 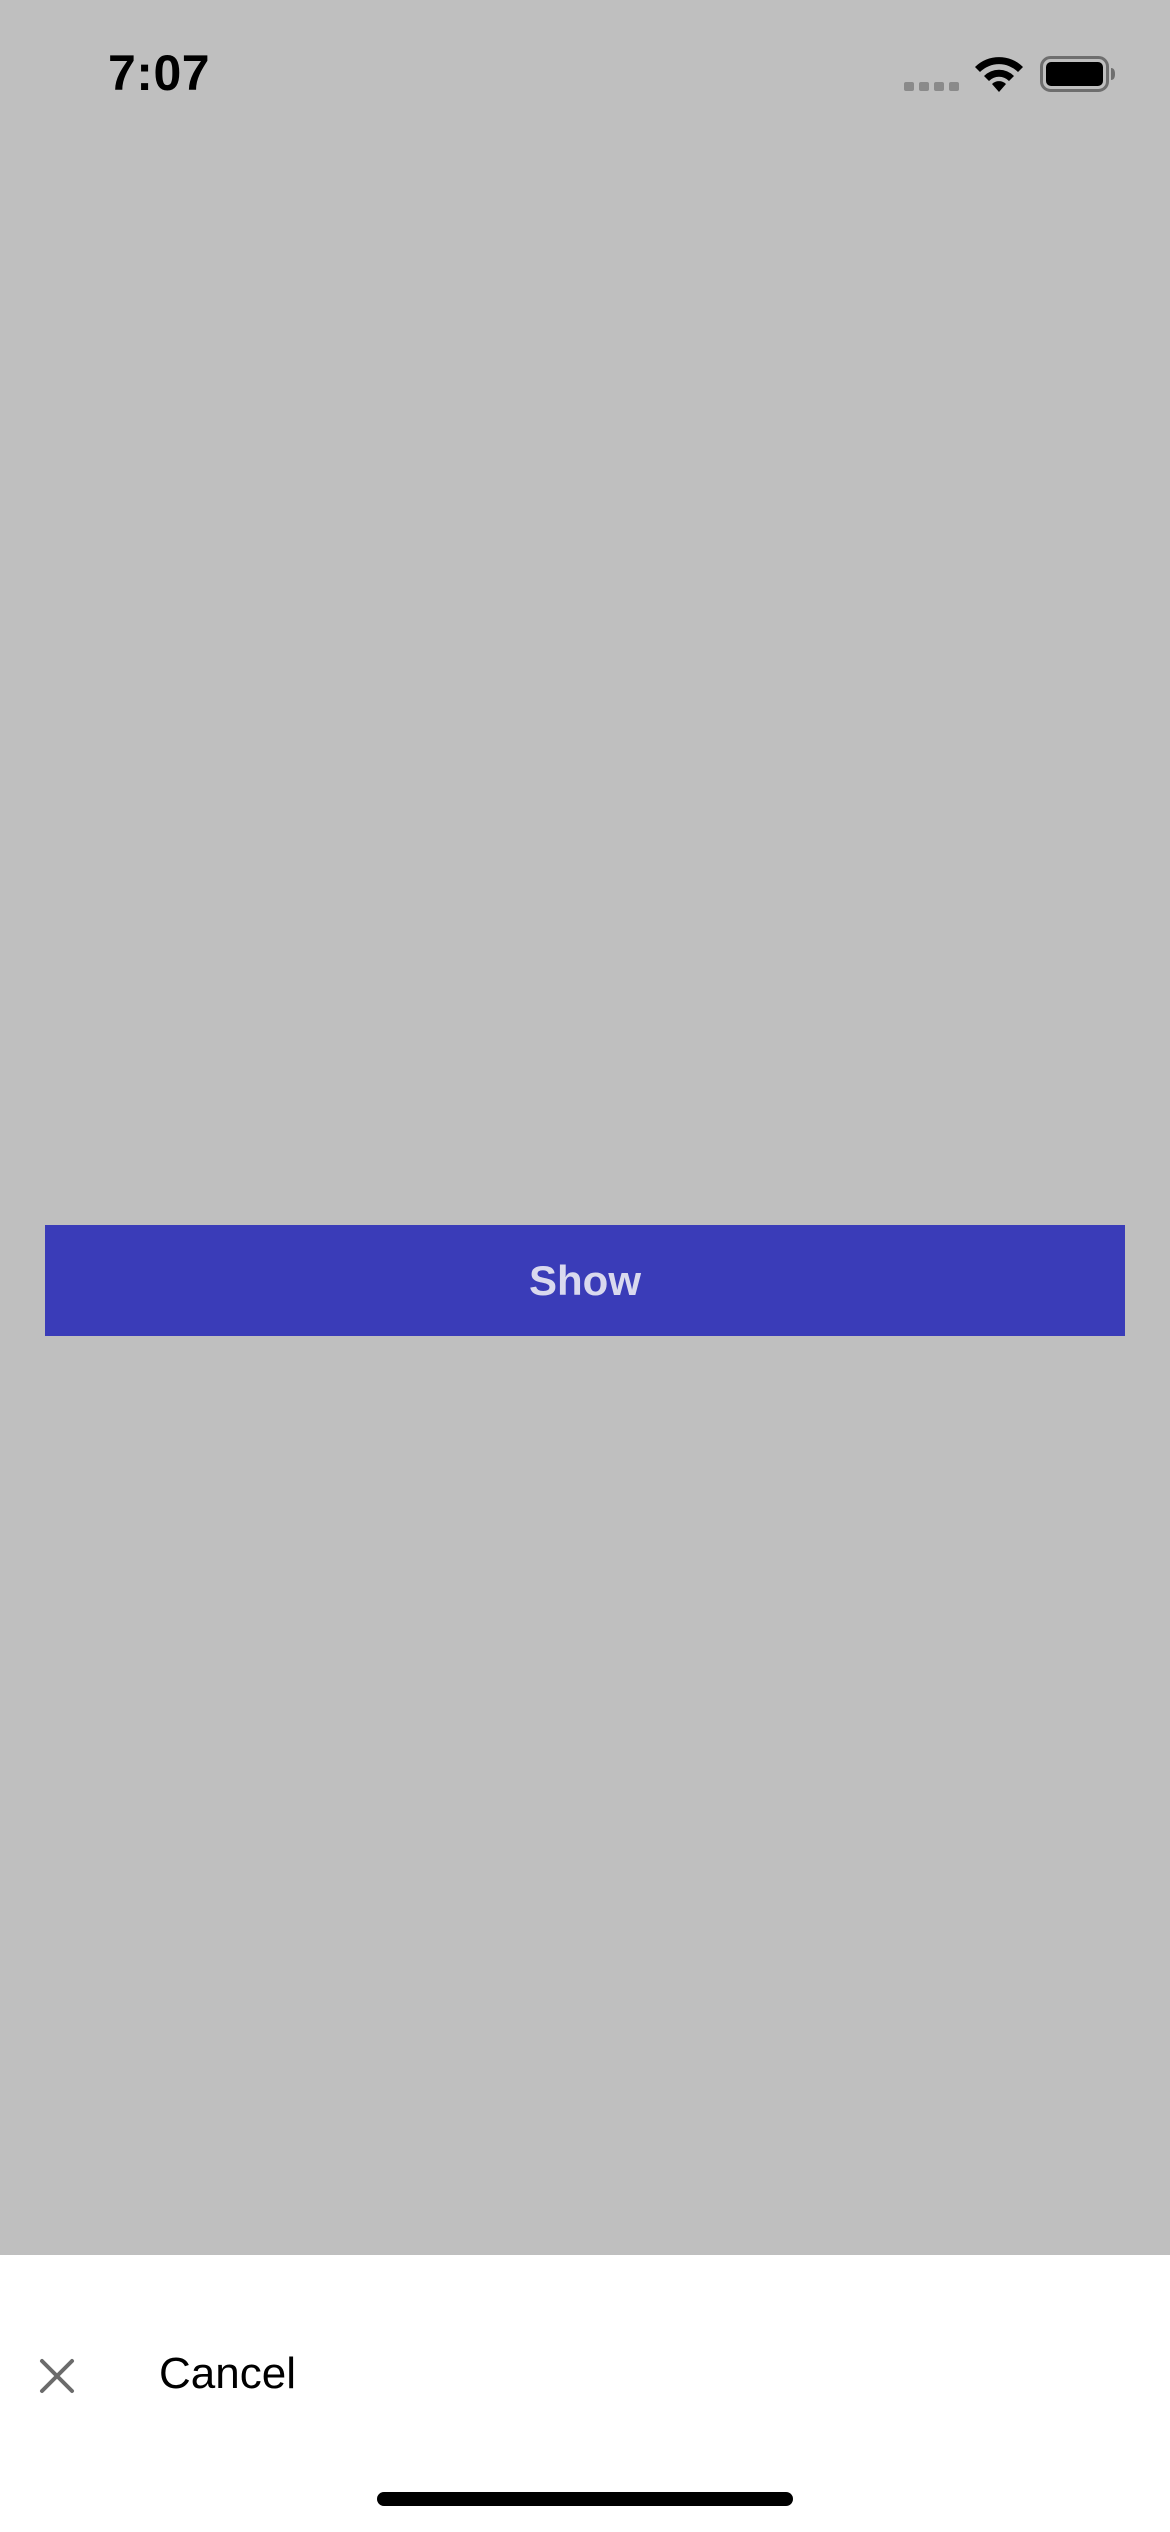 What do you see at coordinates (585, 75) in the screenshot?
I see `status-bar: 7:07` at bounding box center [585, 75].